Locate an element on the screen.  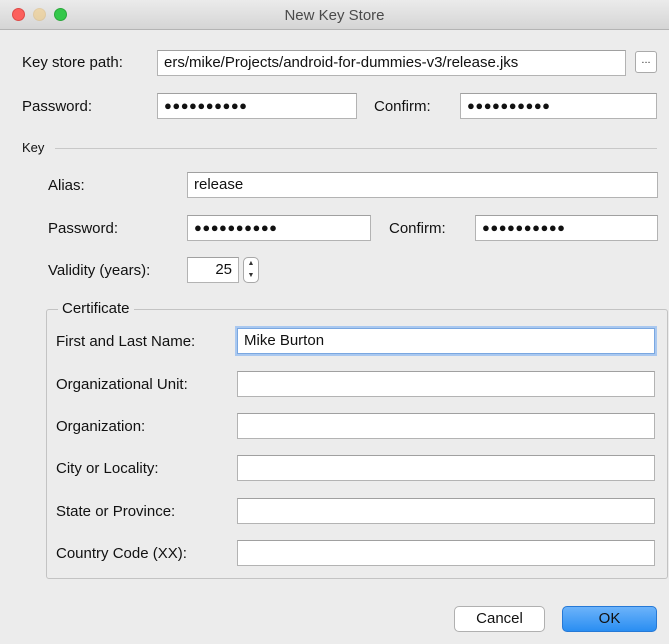
key-section-label: Key is located at coordinates (33, 147).